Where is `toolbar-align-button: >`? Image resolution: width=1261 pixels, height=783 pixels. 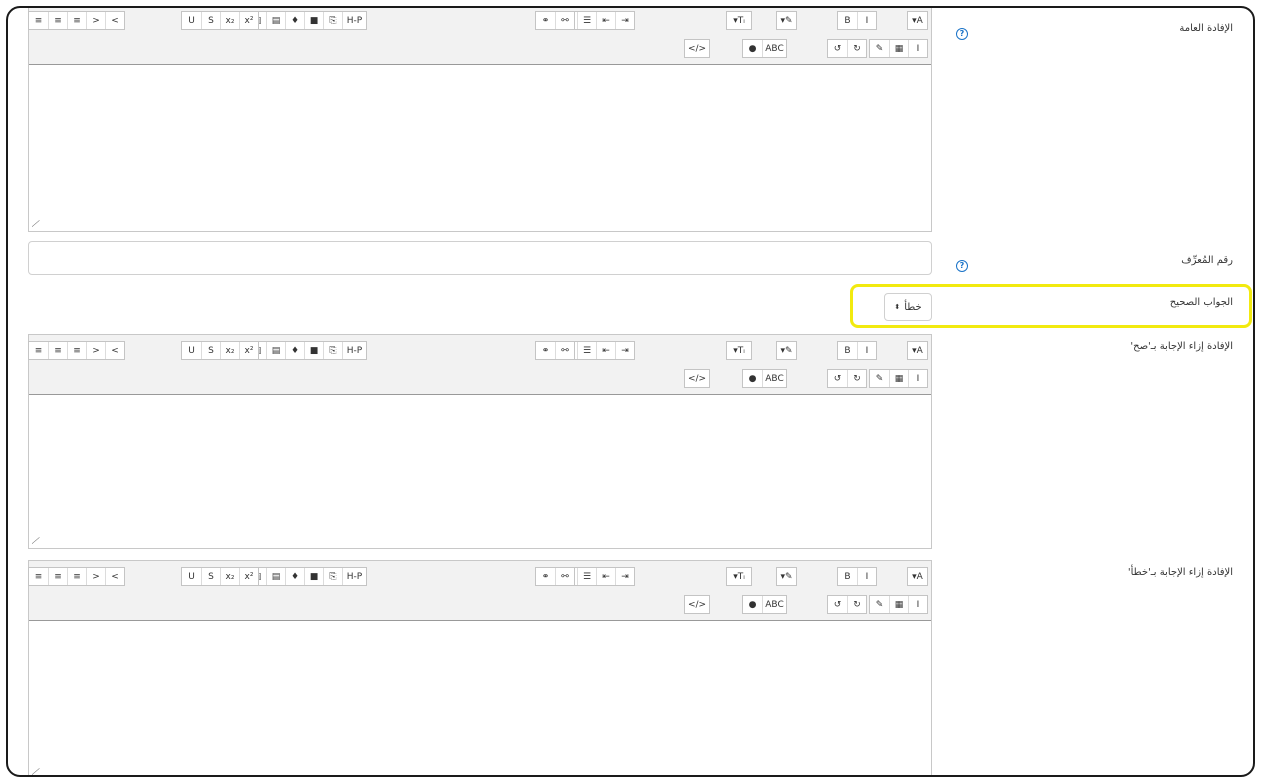 toolbar-align-button: > is located at coordinates (95, 20).